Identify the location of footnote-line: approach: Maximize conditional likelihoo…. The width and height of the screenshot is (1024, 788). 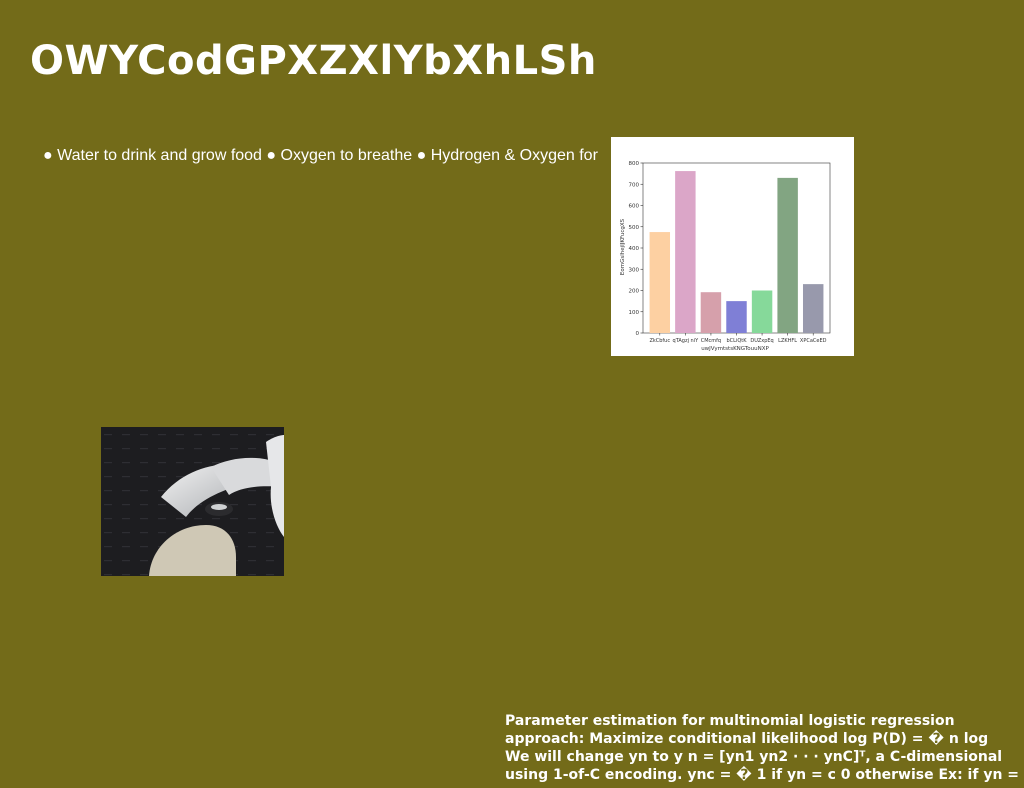
(747, 739).